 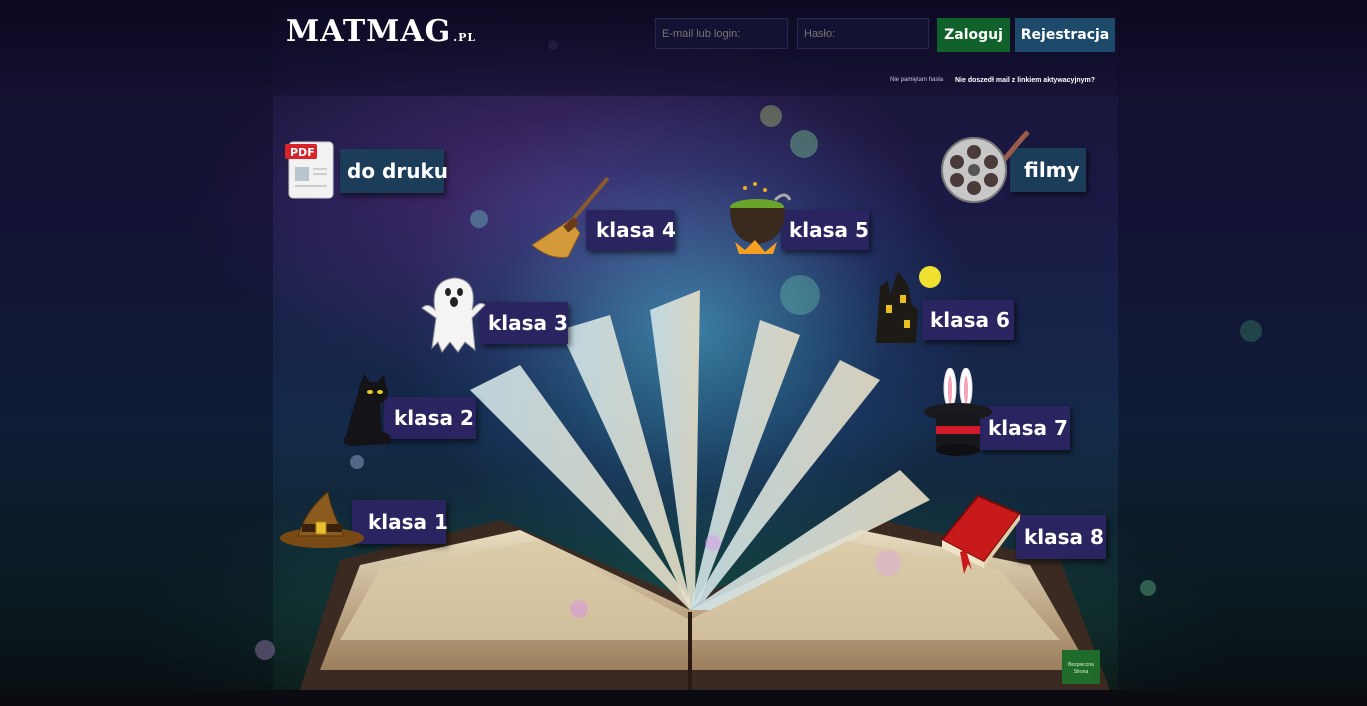 What do you see at coordinates (980, 532) in the screenshot?
I see `red-book-icon` at bounding box center [980, 532].